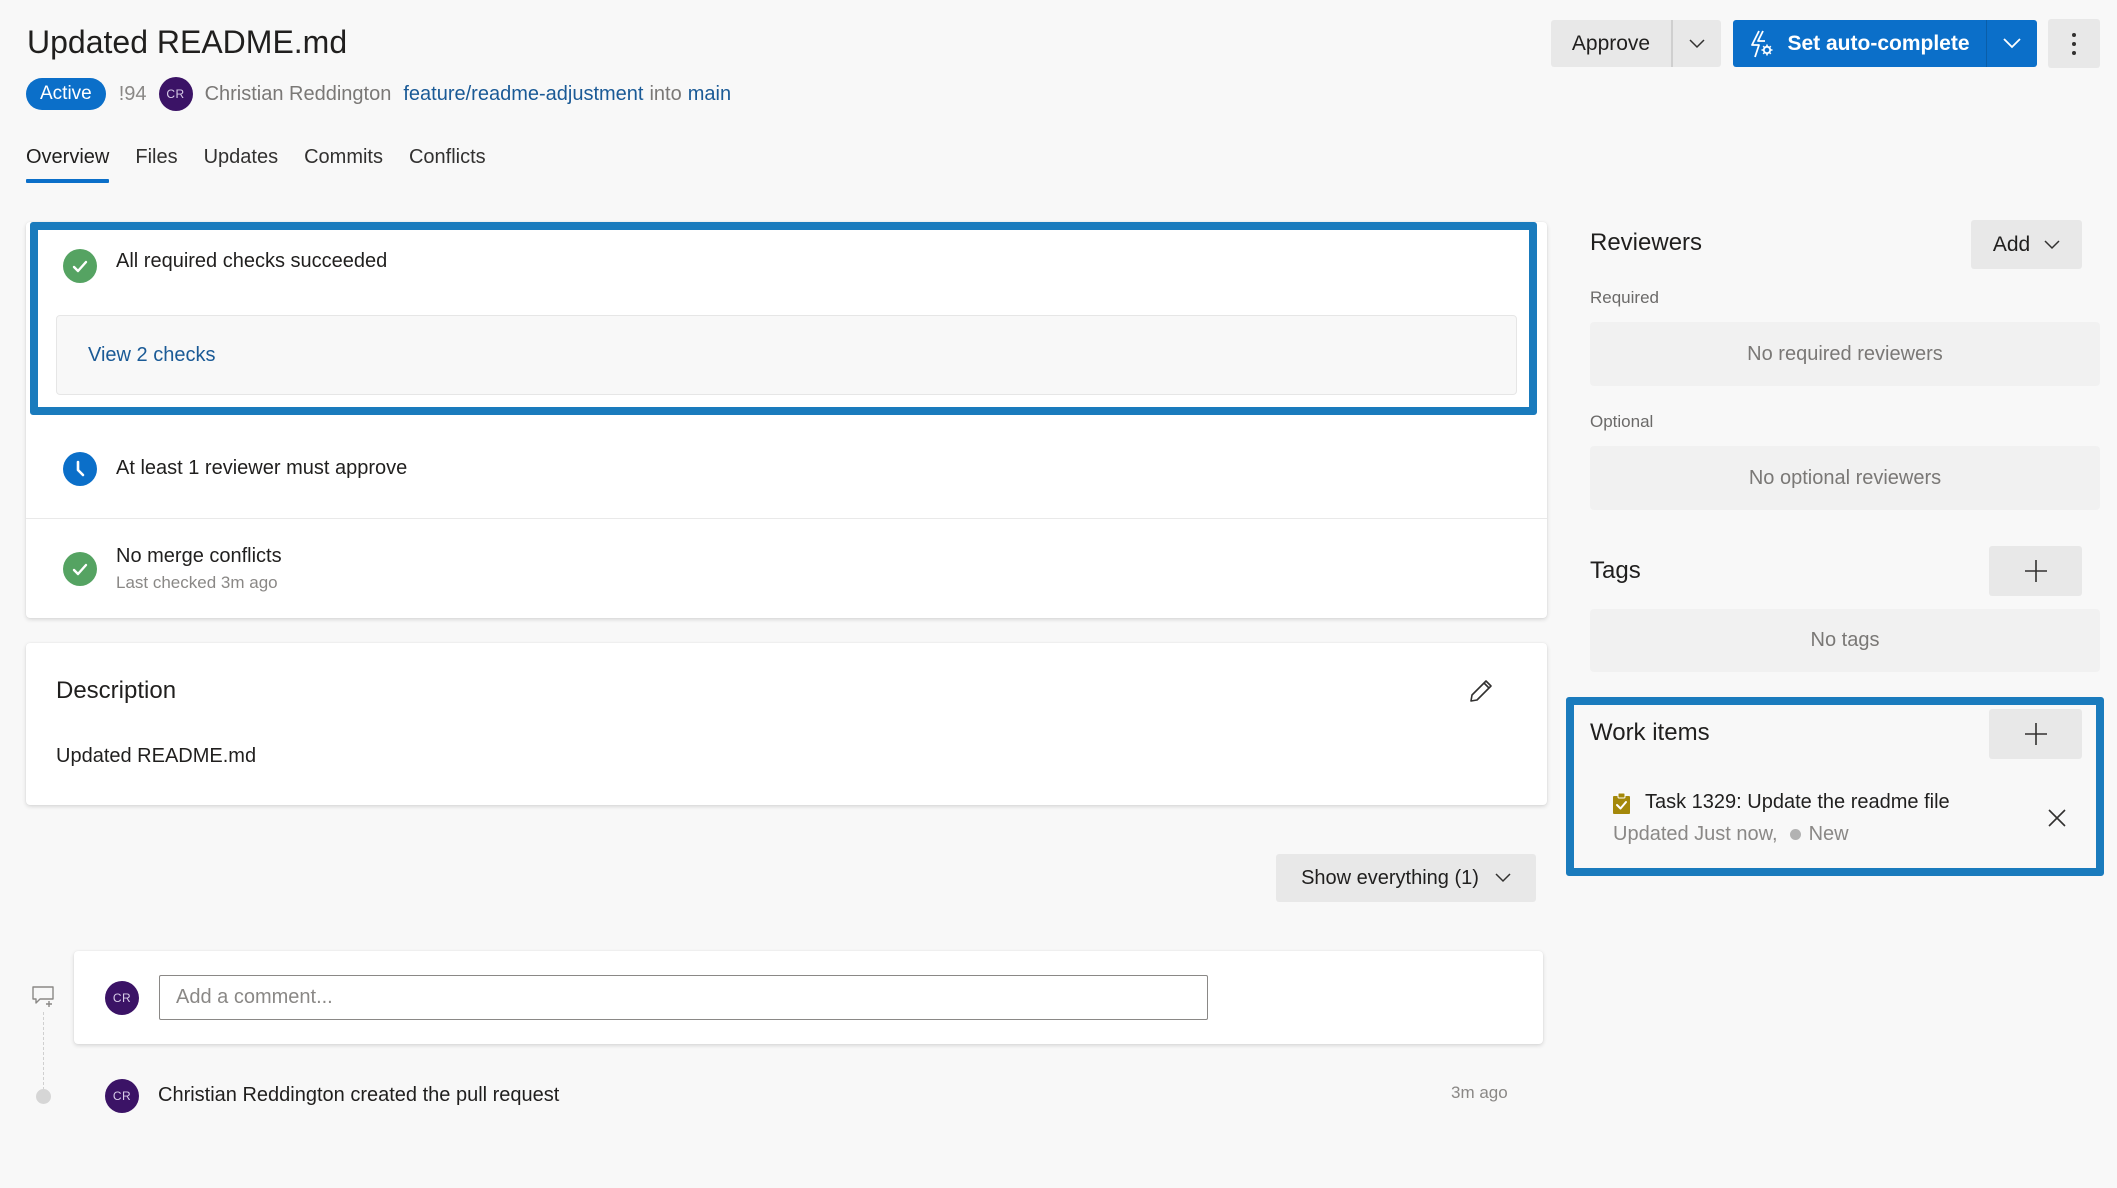 Image resolution: width=2117 pixels, height=1188 pixels. What do you see at coordinates (1646, 242) in the screenshot?
I see `reviewers-title: Reviewers` at bounding box center [1646, 242].